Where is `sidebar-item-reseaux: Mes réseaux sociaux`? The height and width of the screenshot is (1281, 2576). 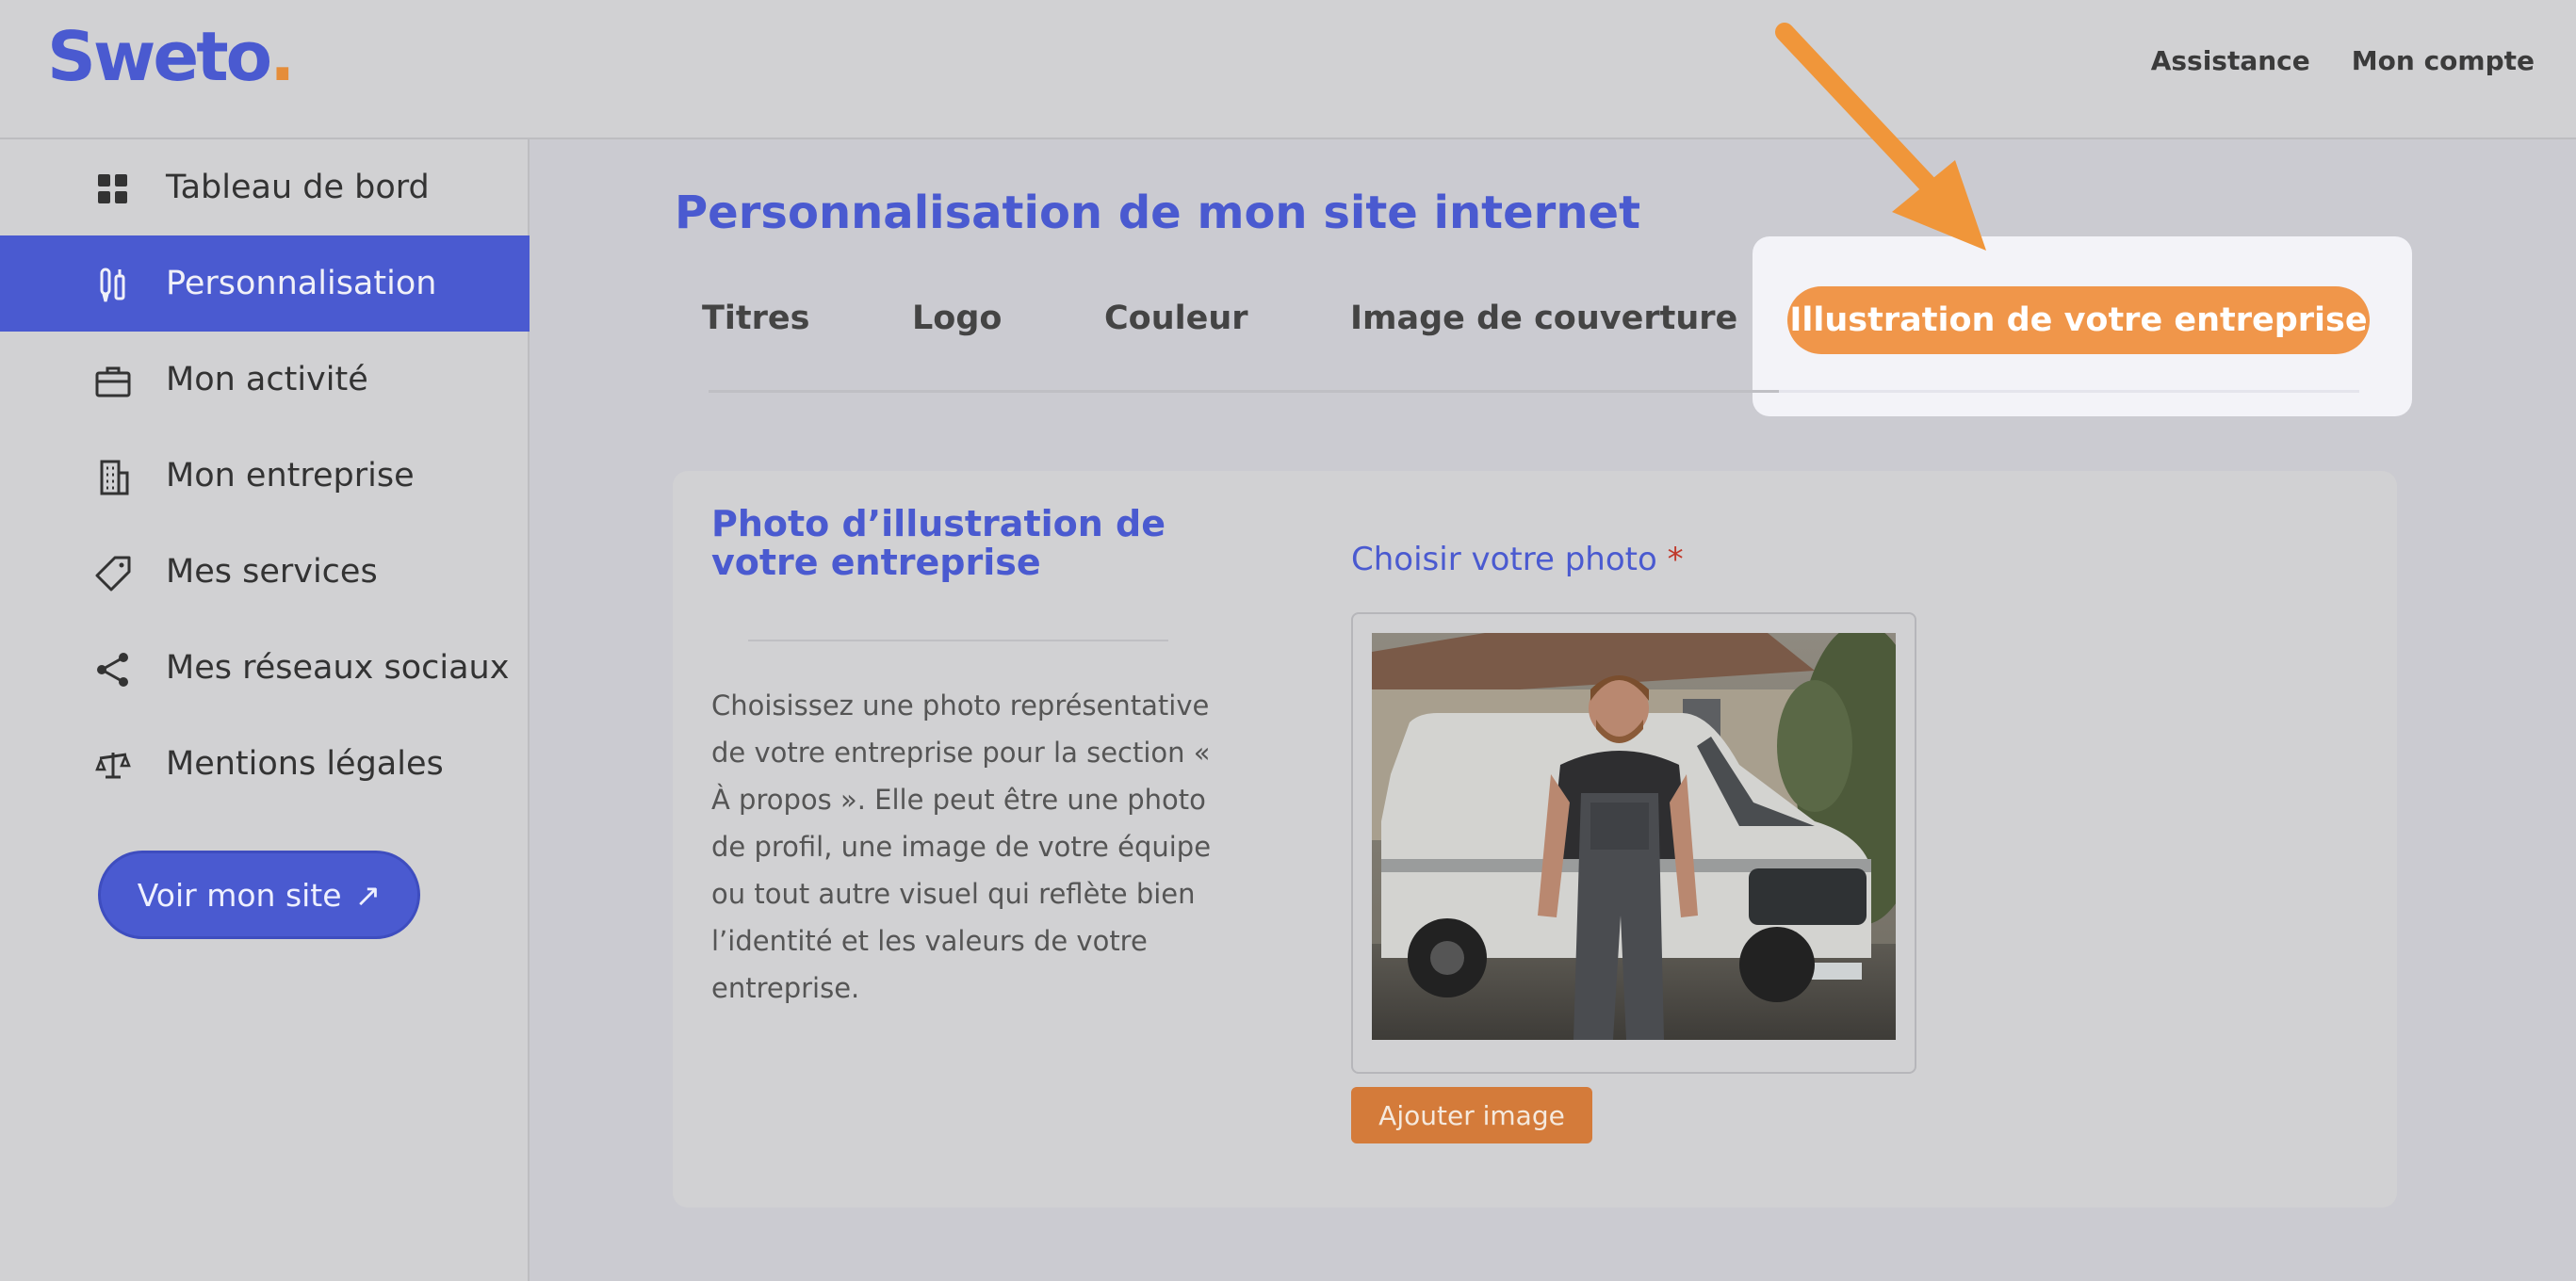
sidebar-item-reseaux: Mes réseaux sociaux is located at coordinates (265, 668).